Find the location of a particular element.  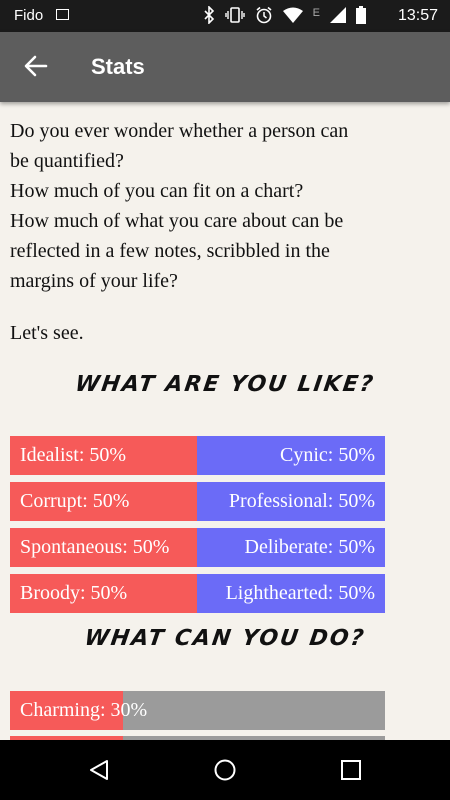

skill-label: Charming: 30% is located at coordinates (84, 710).